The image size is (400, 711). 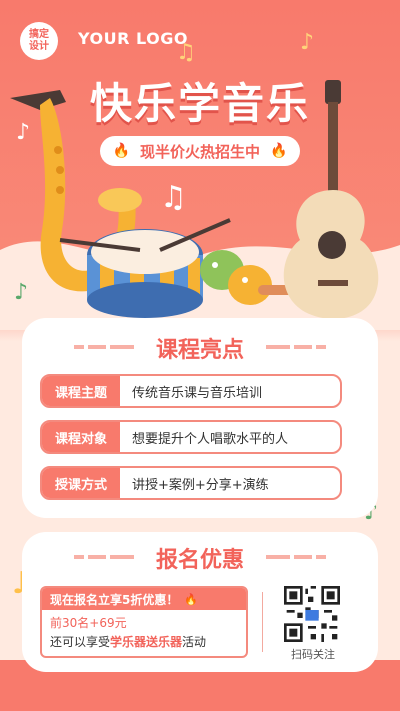 I want to click on qr-label: 扫码关注, so click(x=313, y=654).